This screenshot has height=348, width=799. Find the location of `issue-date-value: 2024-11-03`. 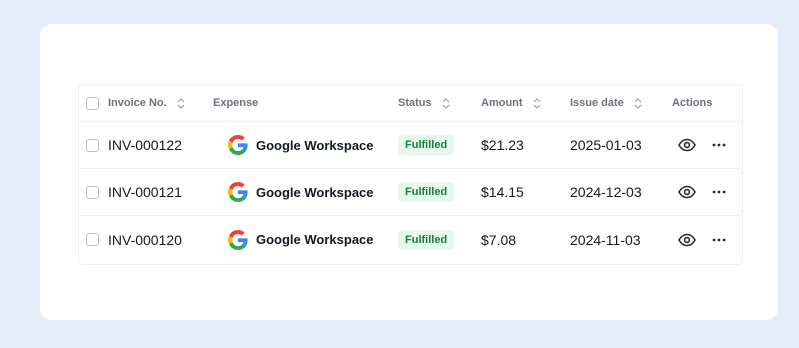

issue-date-value: 2024-11-03 is located at coordinates (605, 239).